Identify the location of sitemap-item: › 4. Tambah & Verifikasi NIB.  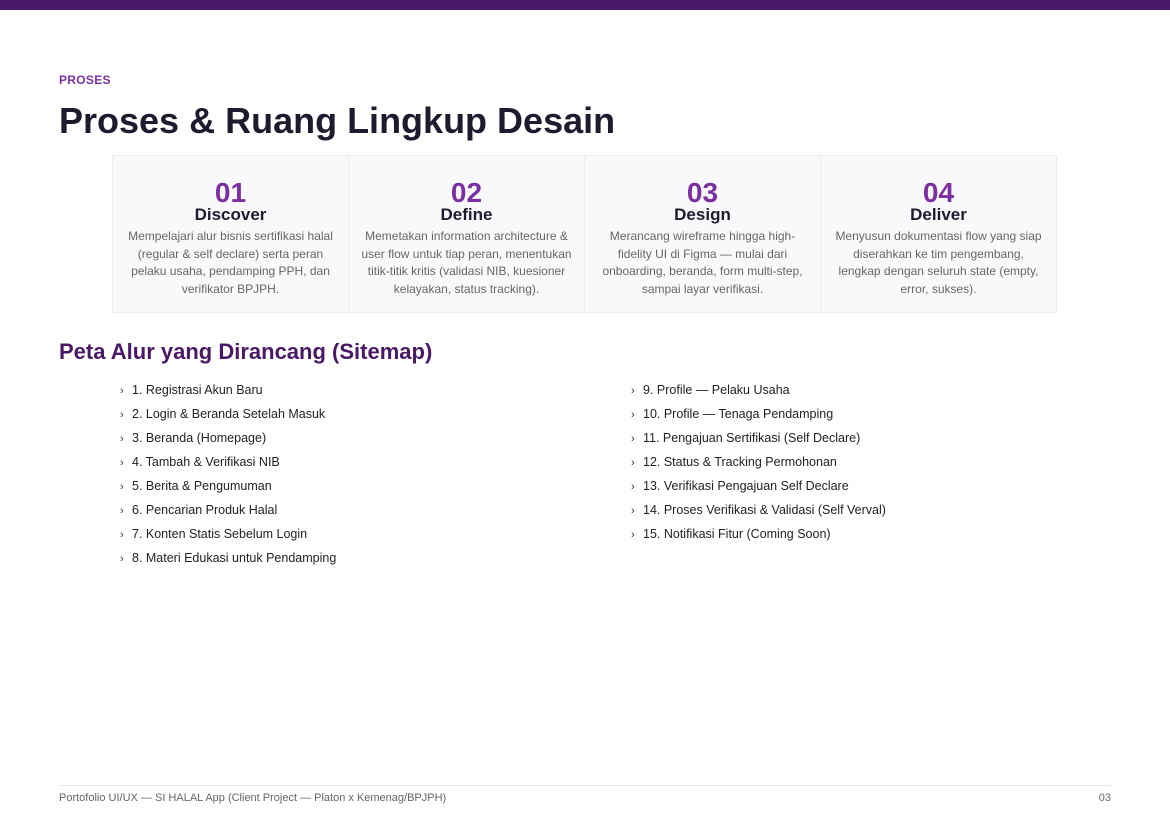
(228, 463).